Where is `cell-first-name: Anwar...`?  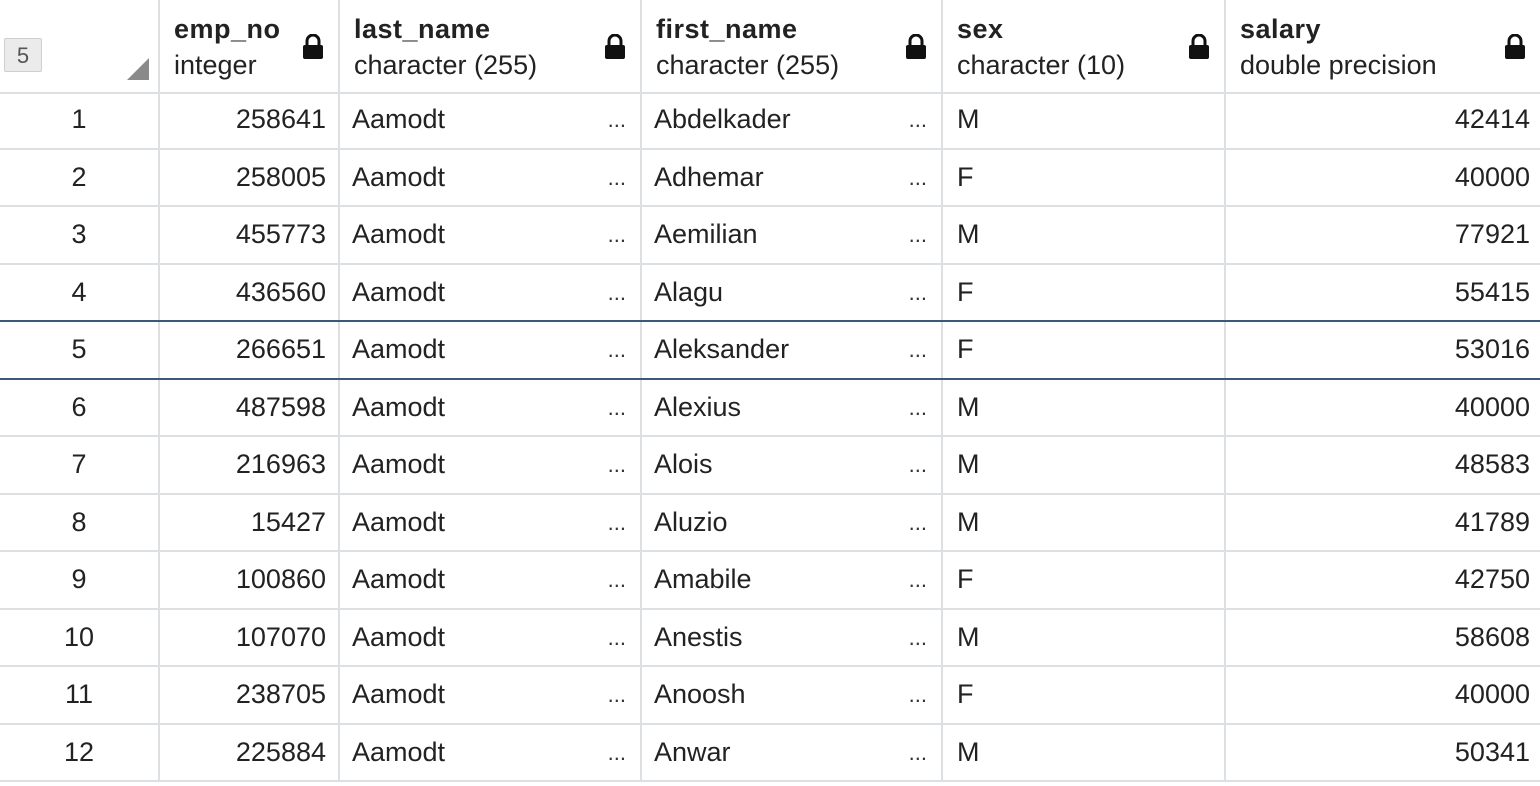 cell-first-name: Anwar... is located at coordinates (792, 752).